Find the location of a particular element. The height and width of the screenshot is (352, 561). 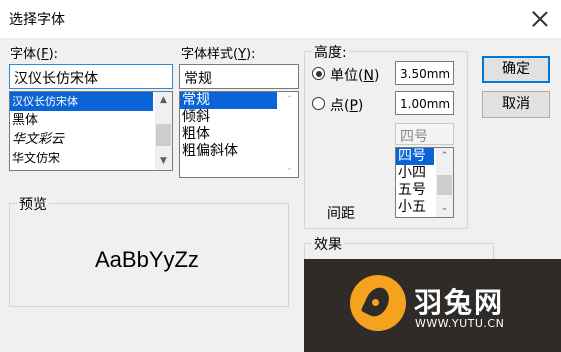

preview-label: 预览 is located at coordinates (33, 204).